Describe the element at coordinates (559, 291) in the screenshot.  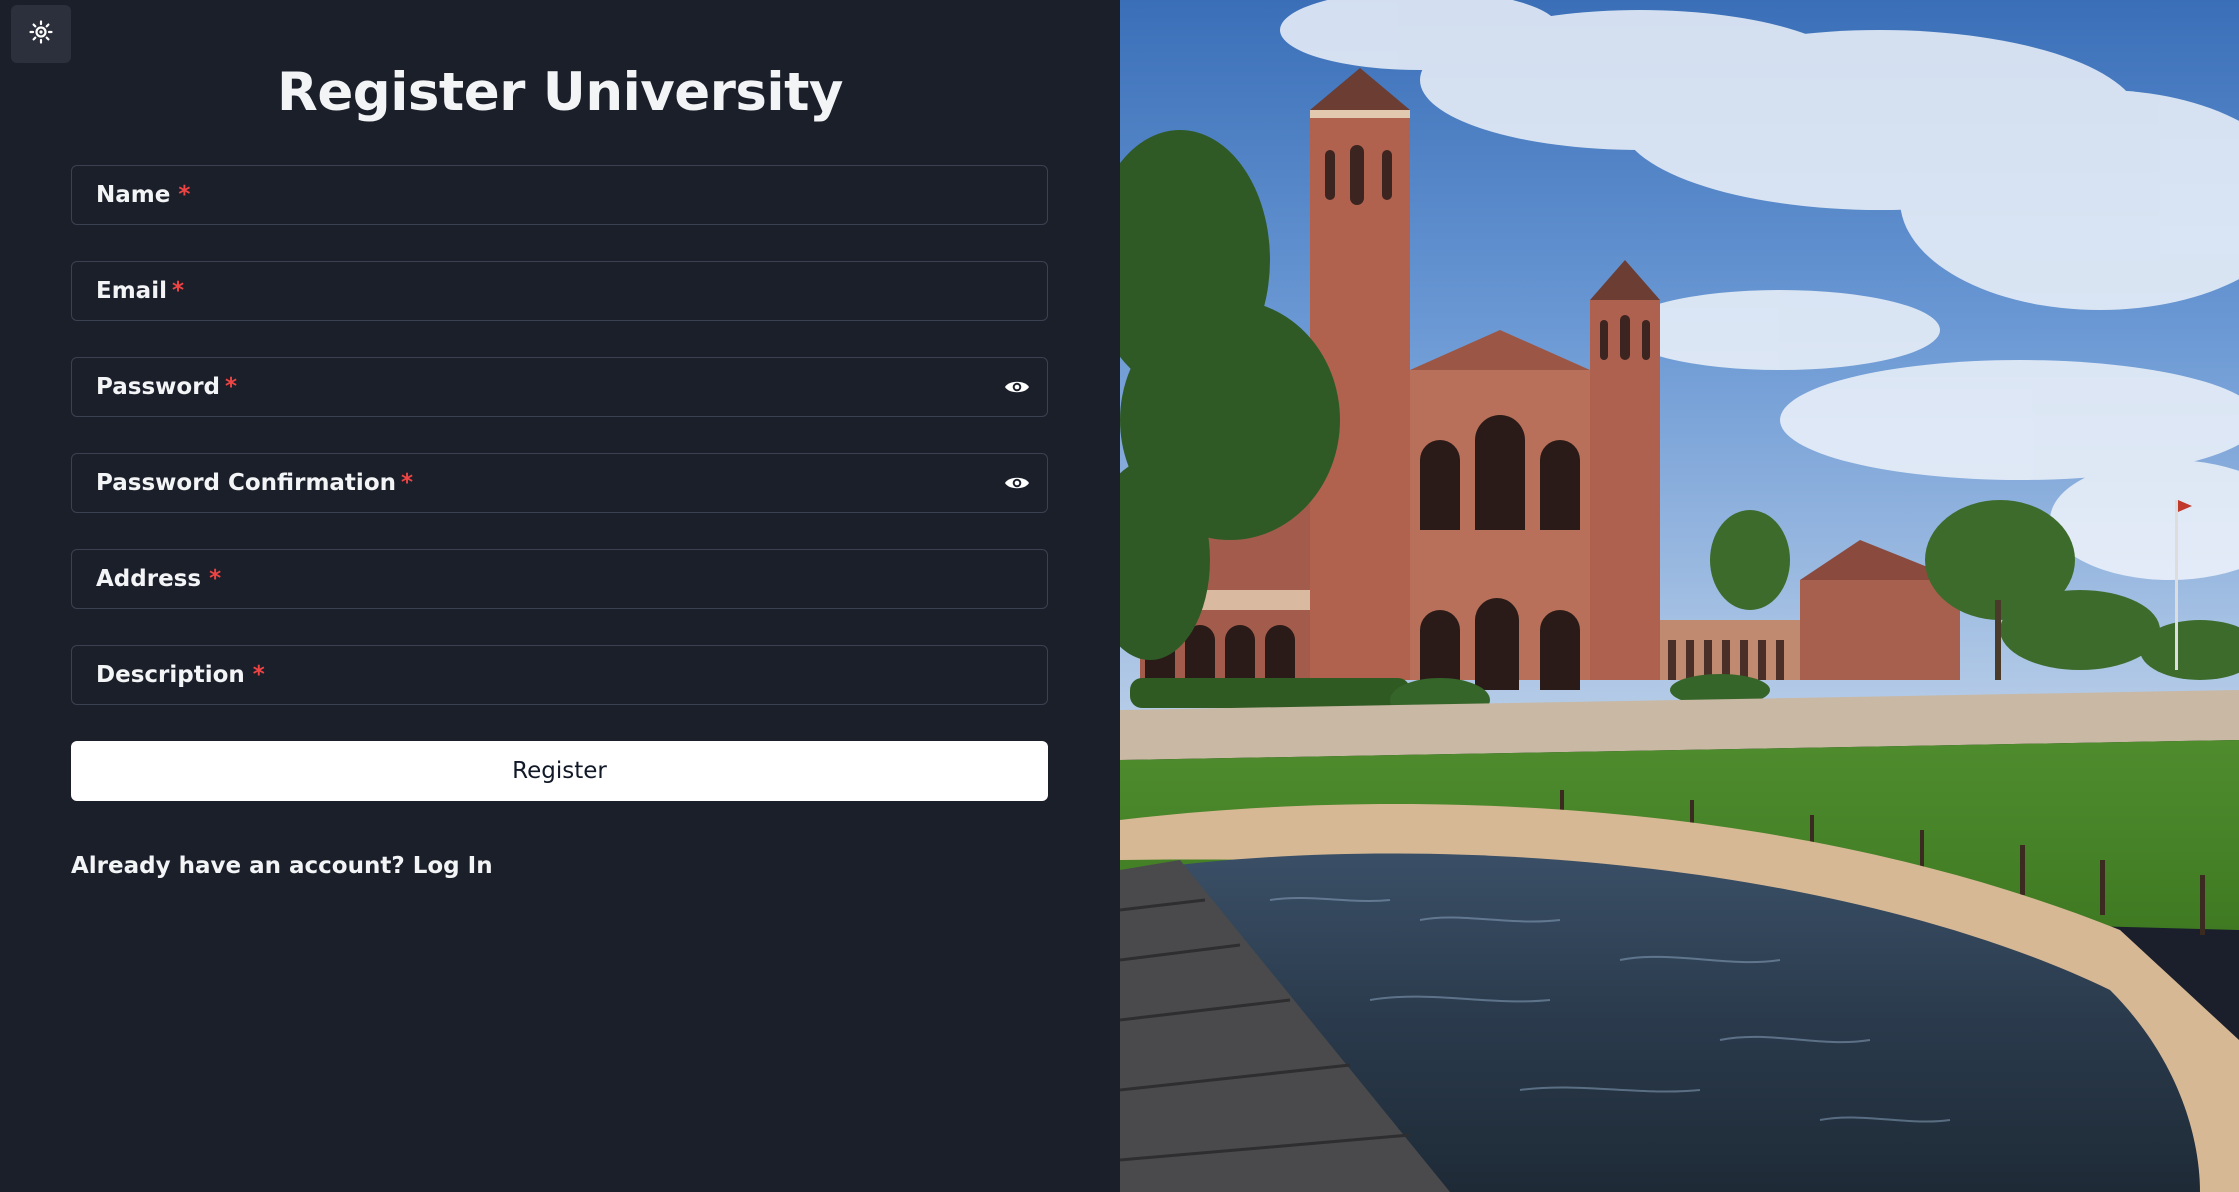
I see `email-field: Email *` at that location.